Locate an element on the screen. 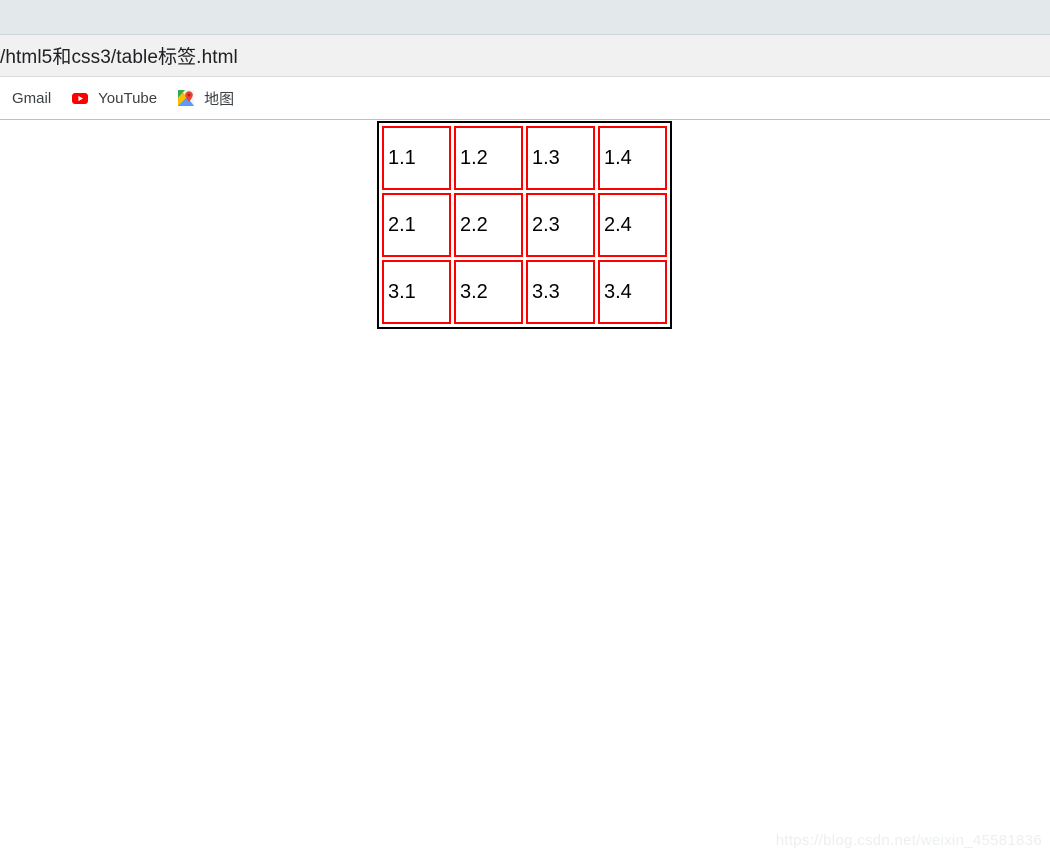 This screenshot has height=857, width=1050. watermark: https://blog.csdn.net/weixin_45581836 is located at coordinates (908, 840).